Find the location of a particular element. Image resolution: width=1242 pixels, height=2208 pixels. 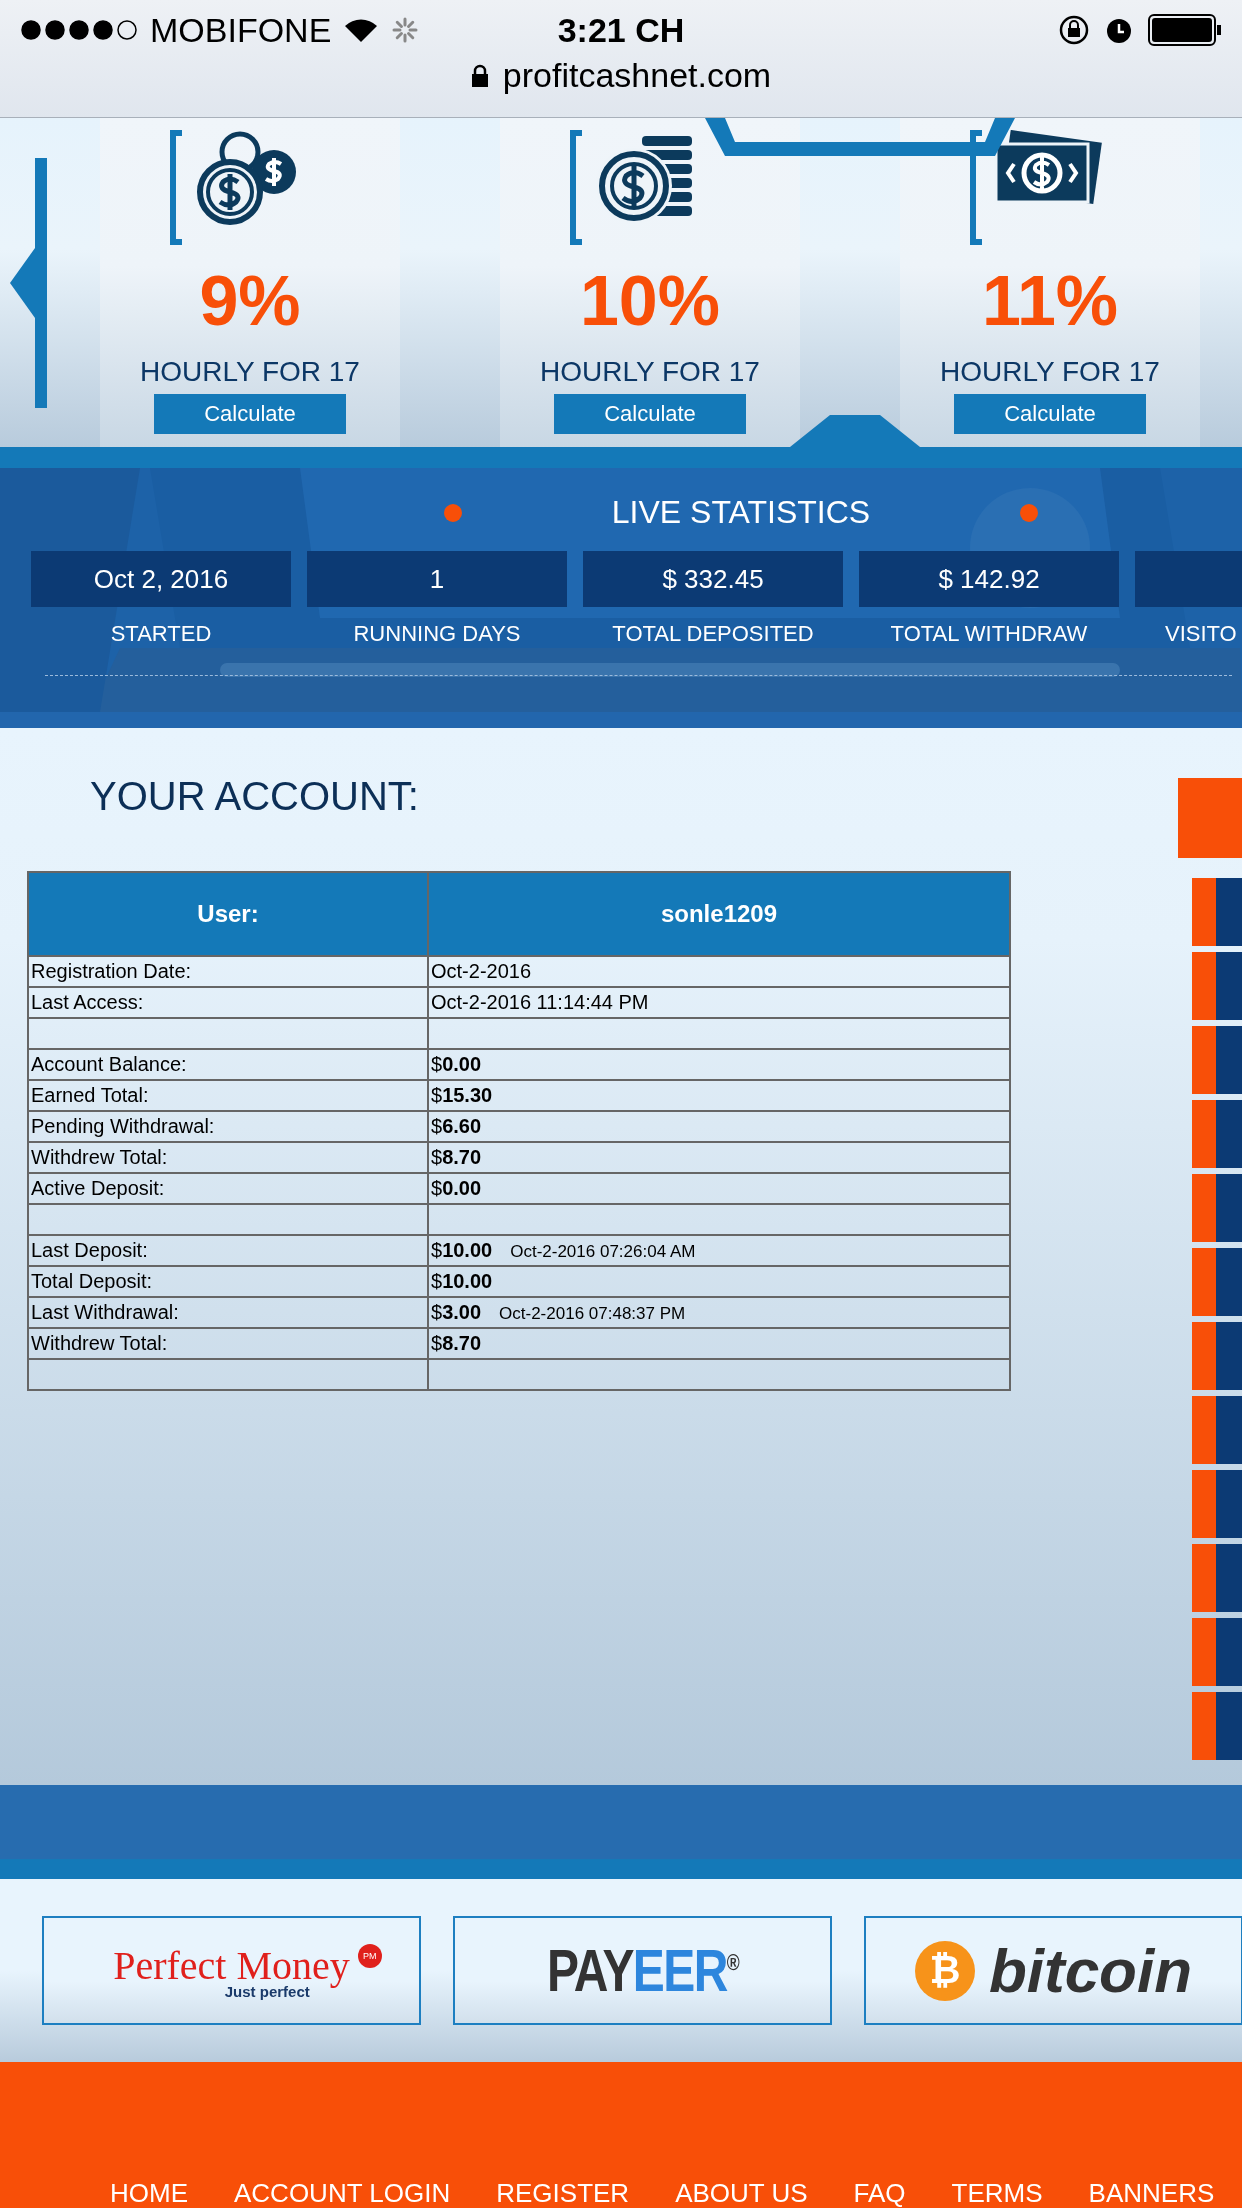

logo-name: PAYEER$^{®}$ is located at coordinates (642, 1970).